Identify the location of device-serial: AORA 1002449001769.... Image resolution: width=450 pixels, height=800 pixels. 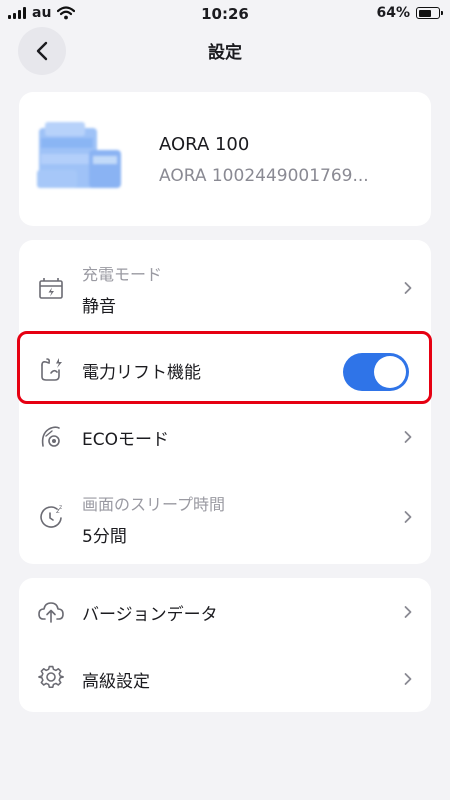
(264, 176).